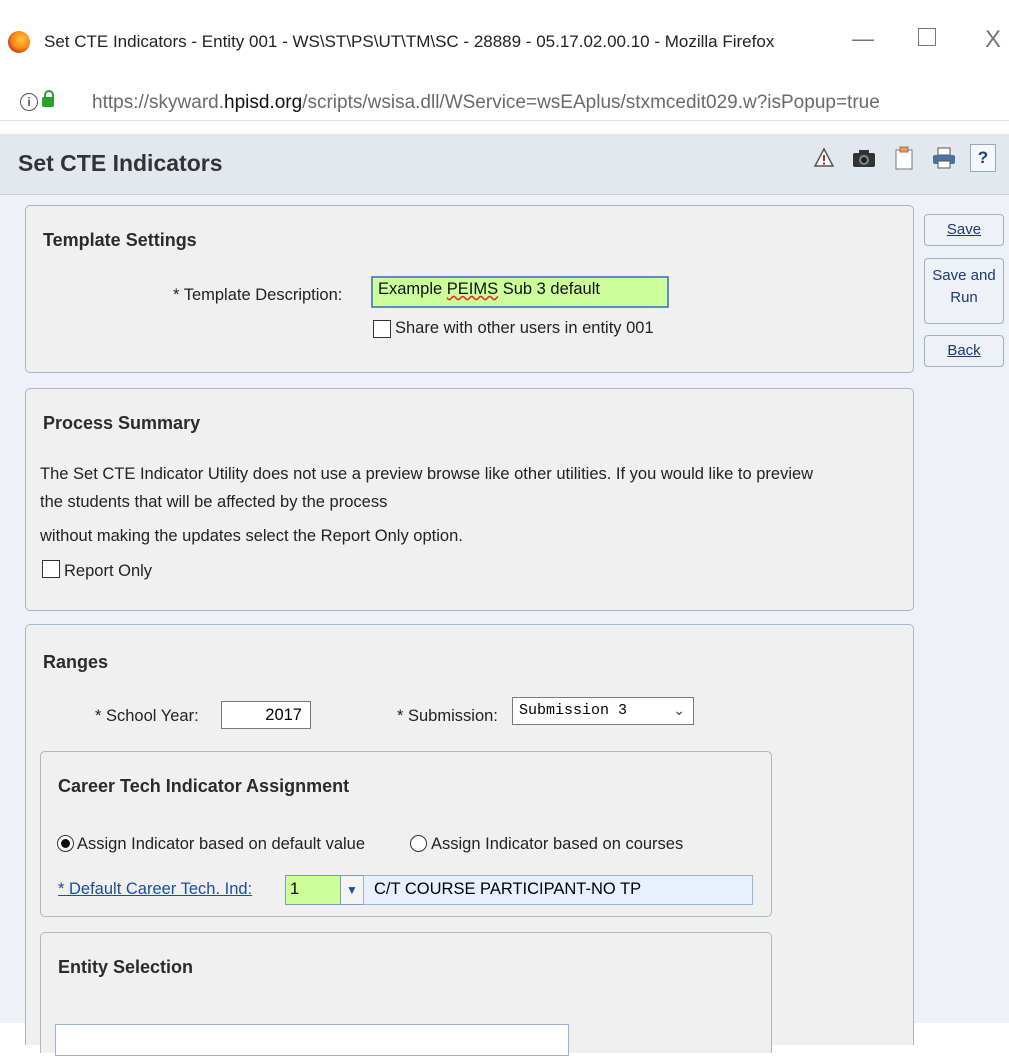  What do you see at coordinates (19, 42) in the screenshot?
I see `firefox-logo-icon` at bounding box center [19, 42].